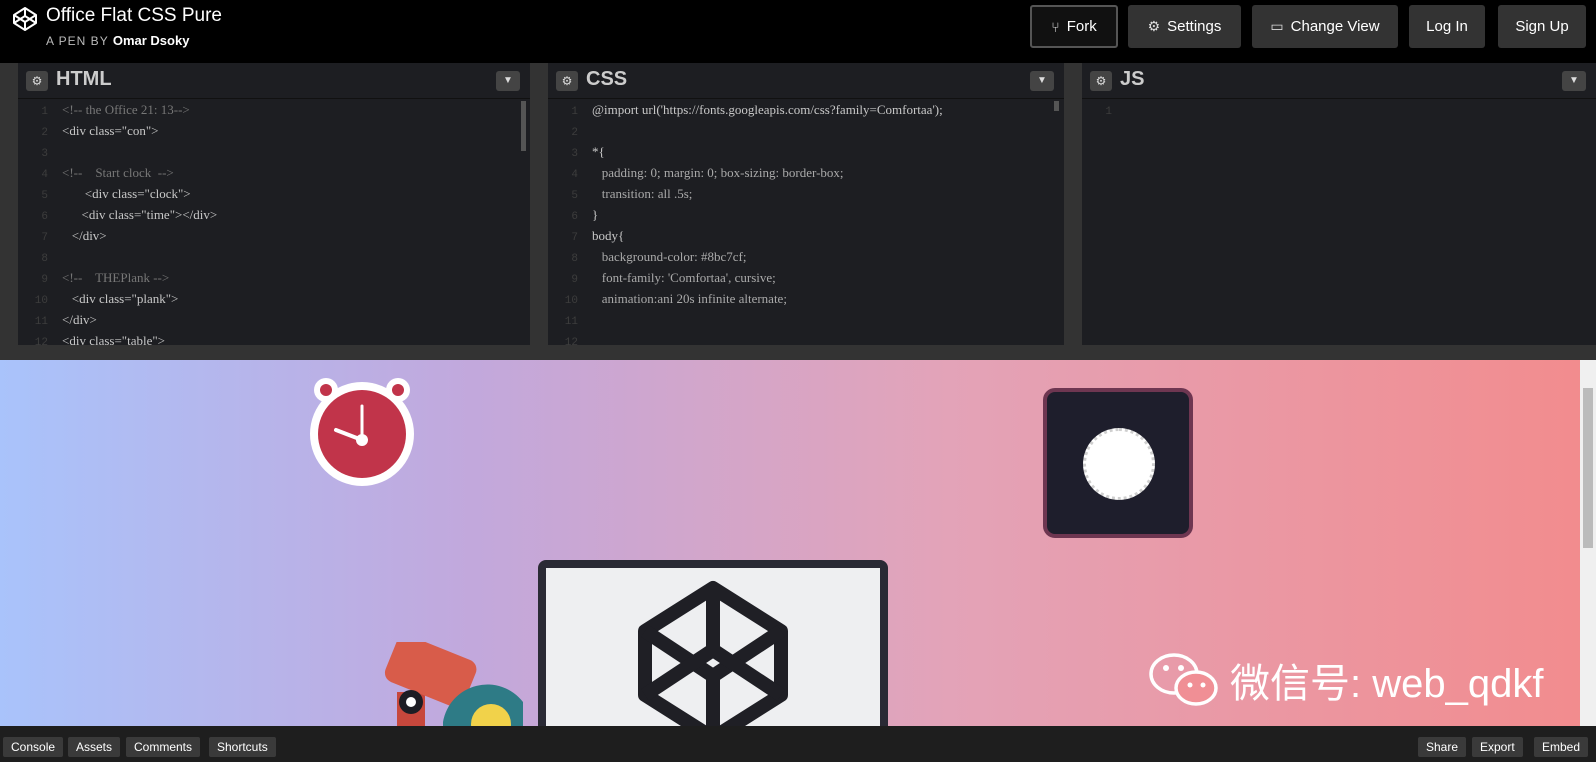 The image size is (1596, 762). What do you see at coordinates (120, 298) in the screenshot?
I see `code-text: <div class="plank">` at bounding box center [120, 298].